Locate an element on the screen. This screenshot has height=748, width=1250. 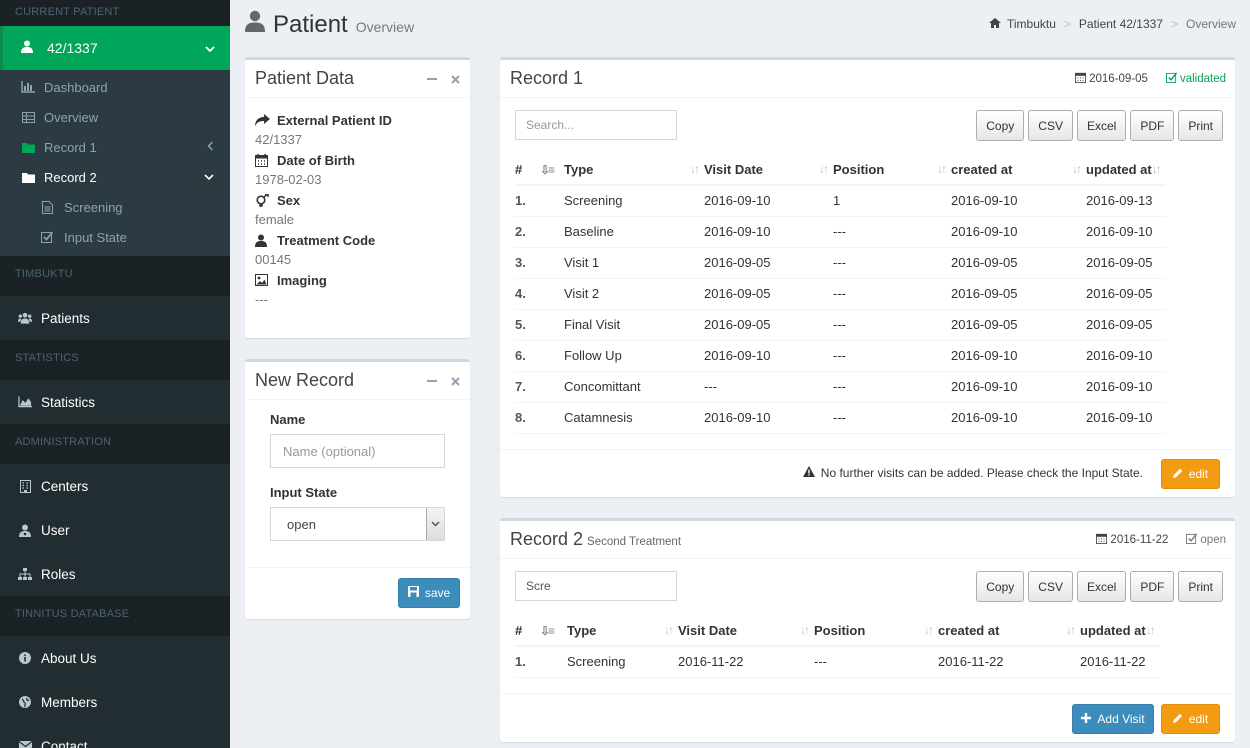
sidebar-item-label: Patients is located at coordinates (65, 318).